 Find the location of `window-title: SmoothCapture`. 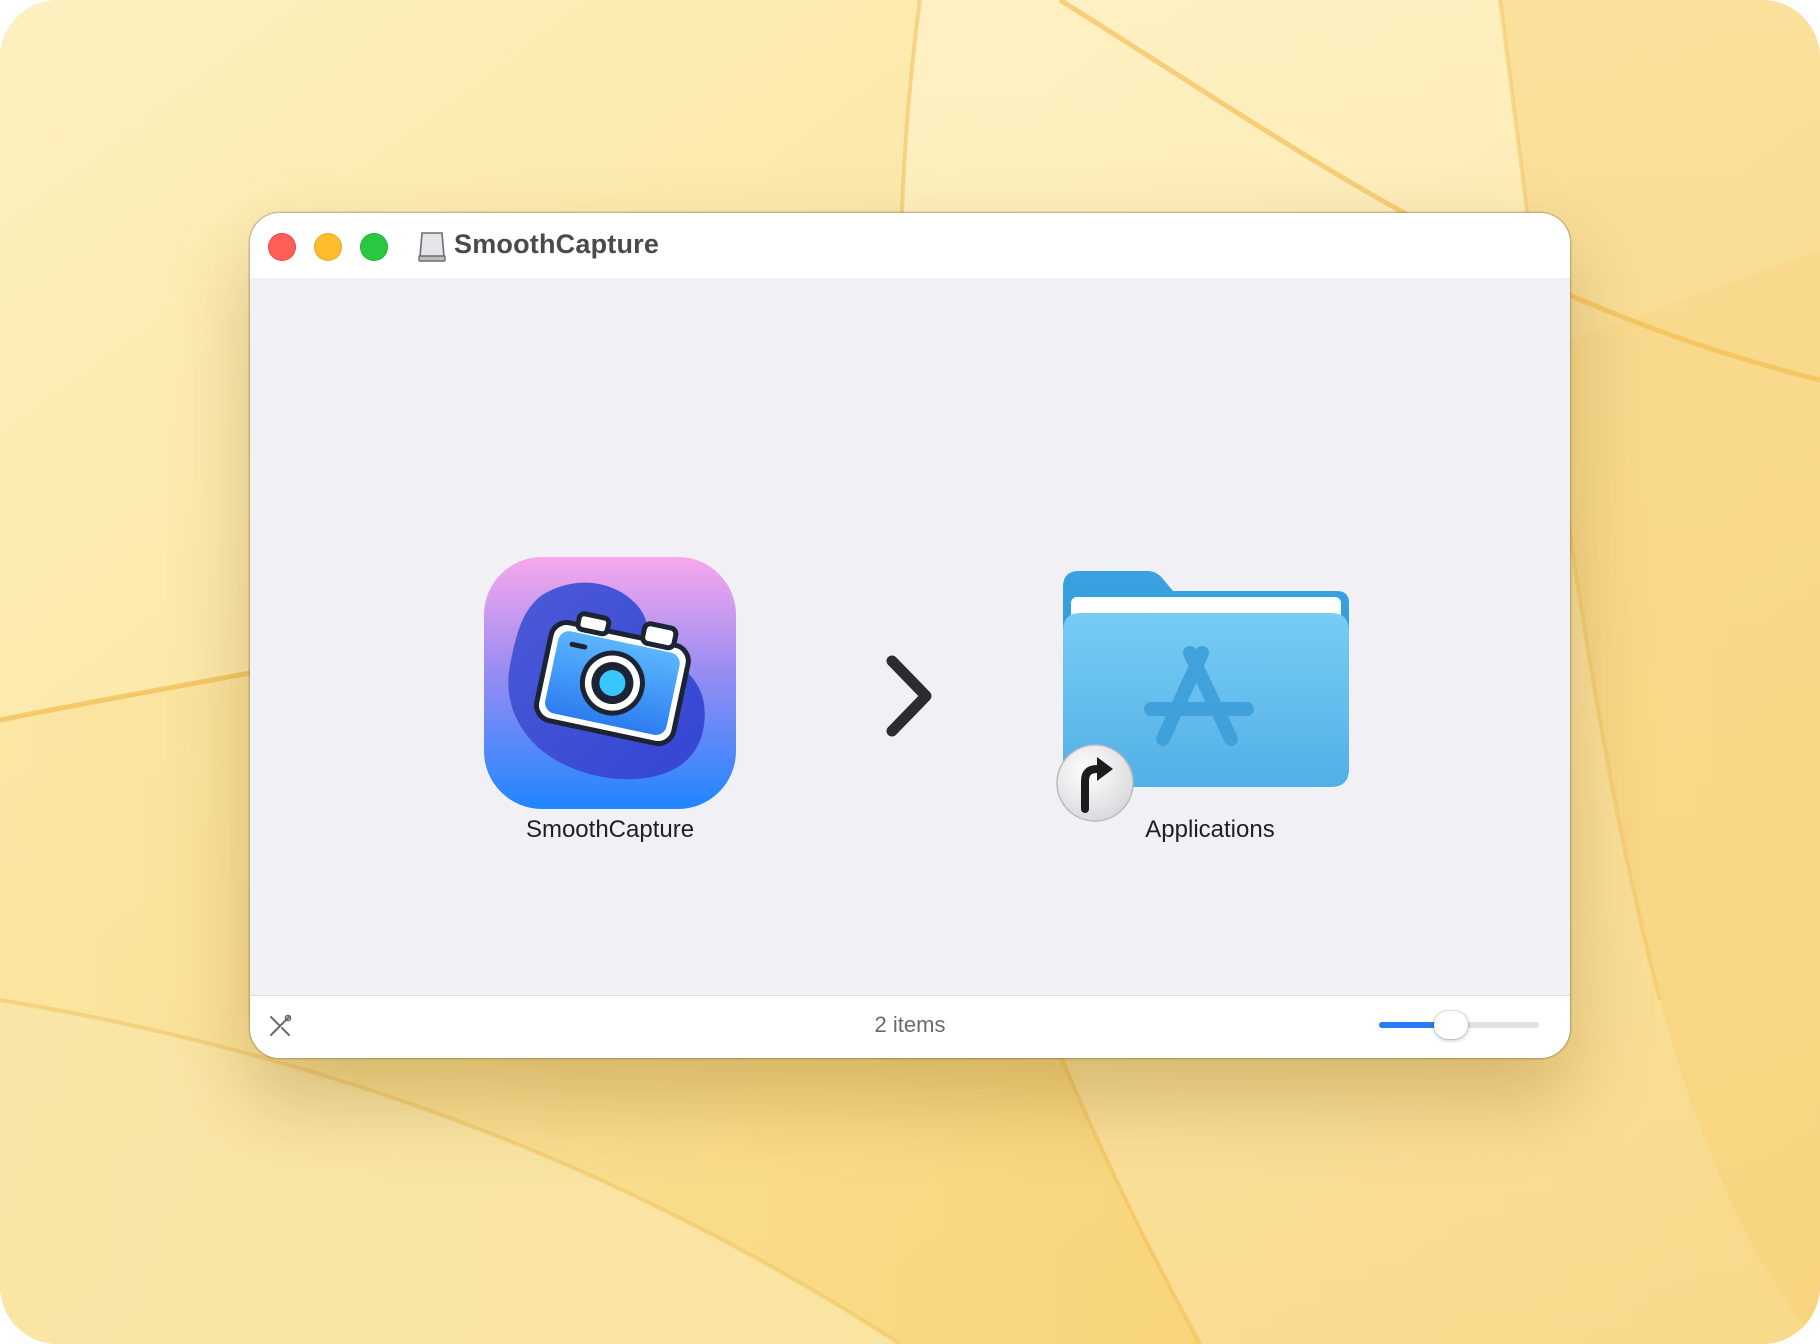

window-title: SmoothCapture is located at coordinates (557, 244).